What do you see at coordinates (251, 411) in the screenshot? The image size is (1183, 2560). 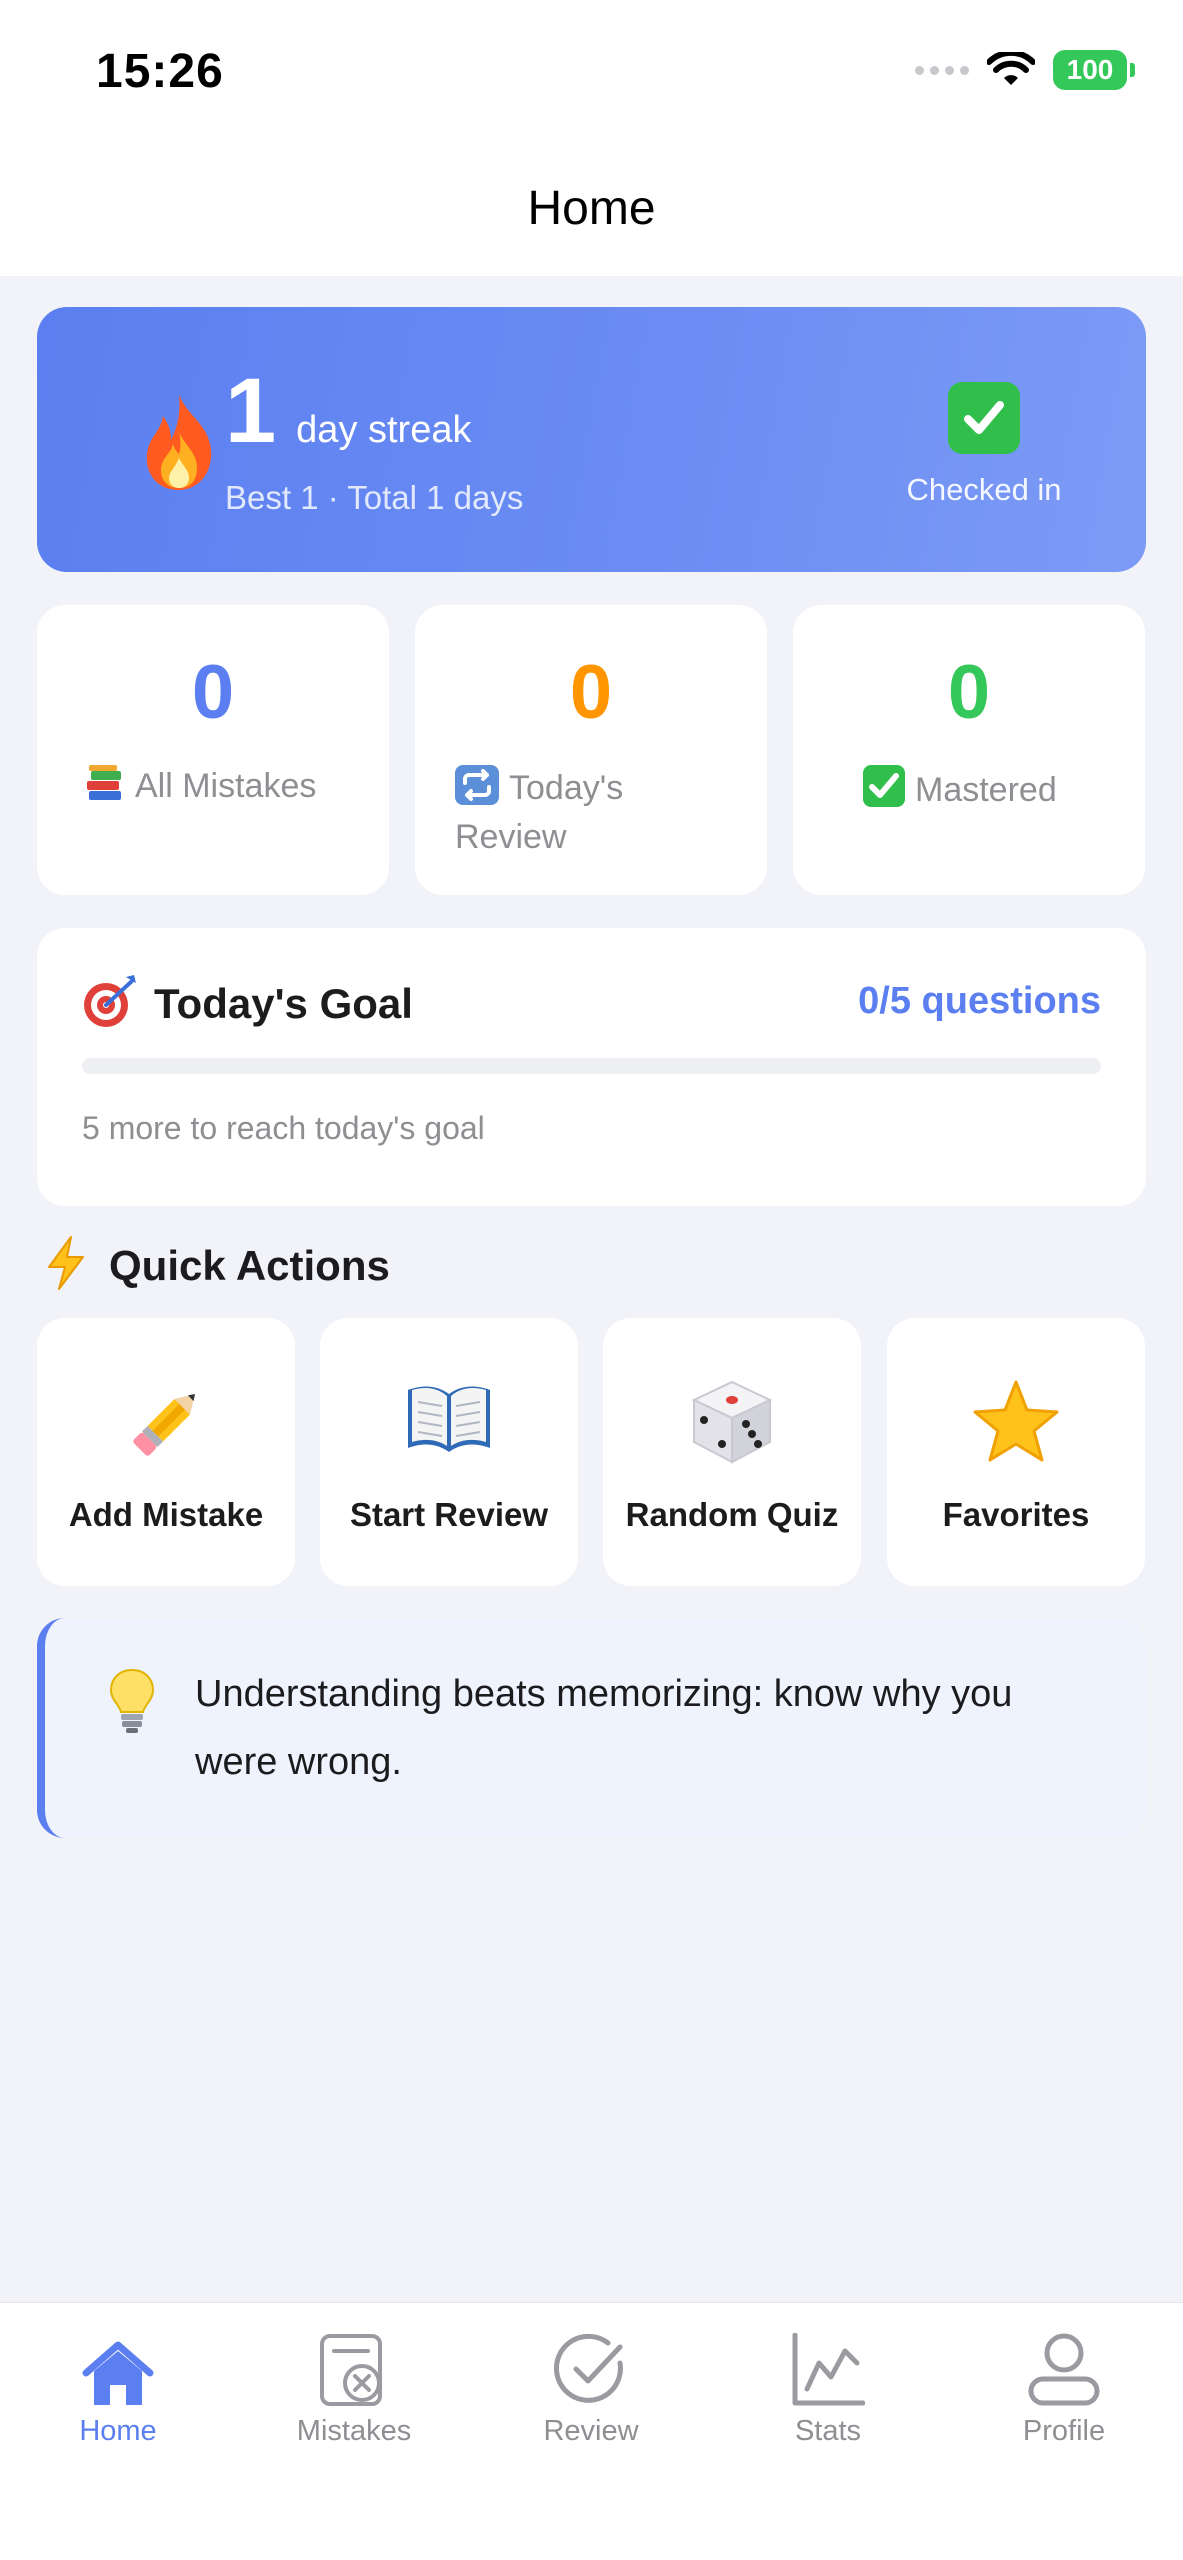 I see `streak-count: 1` at bounding box center [251, 411].